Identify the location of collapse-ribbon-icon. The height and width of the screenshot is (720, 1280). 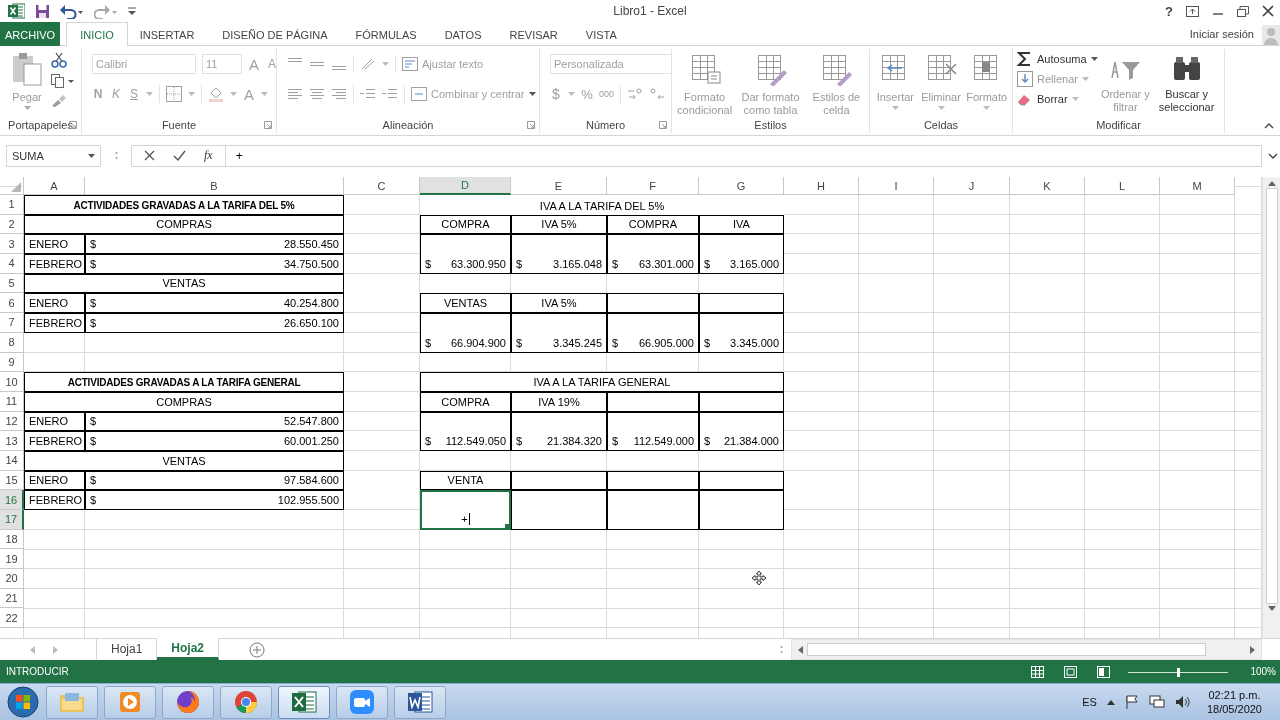
(1269, 126).